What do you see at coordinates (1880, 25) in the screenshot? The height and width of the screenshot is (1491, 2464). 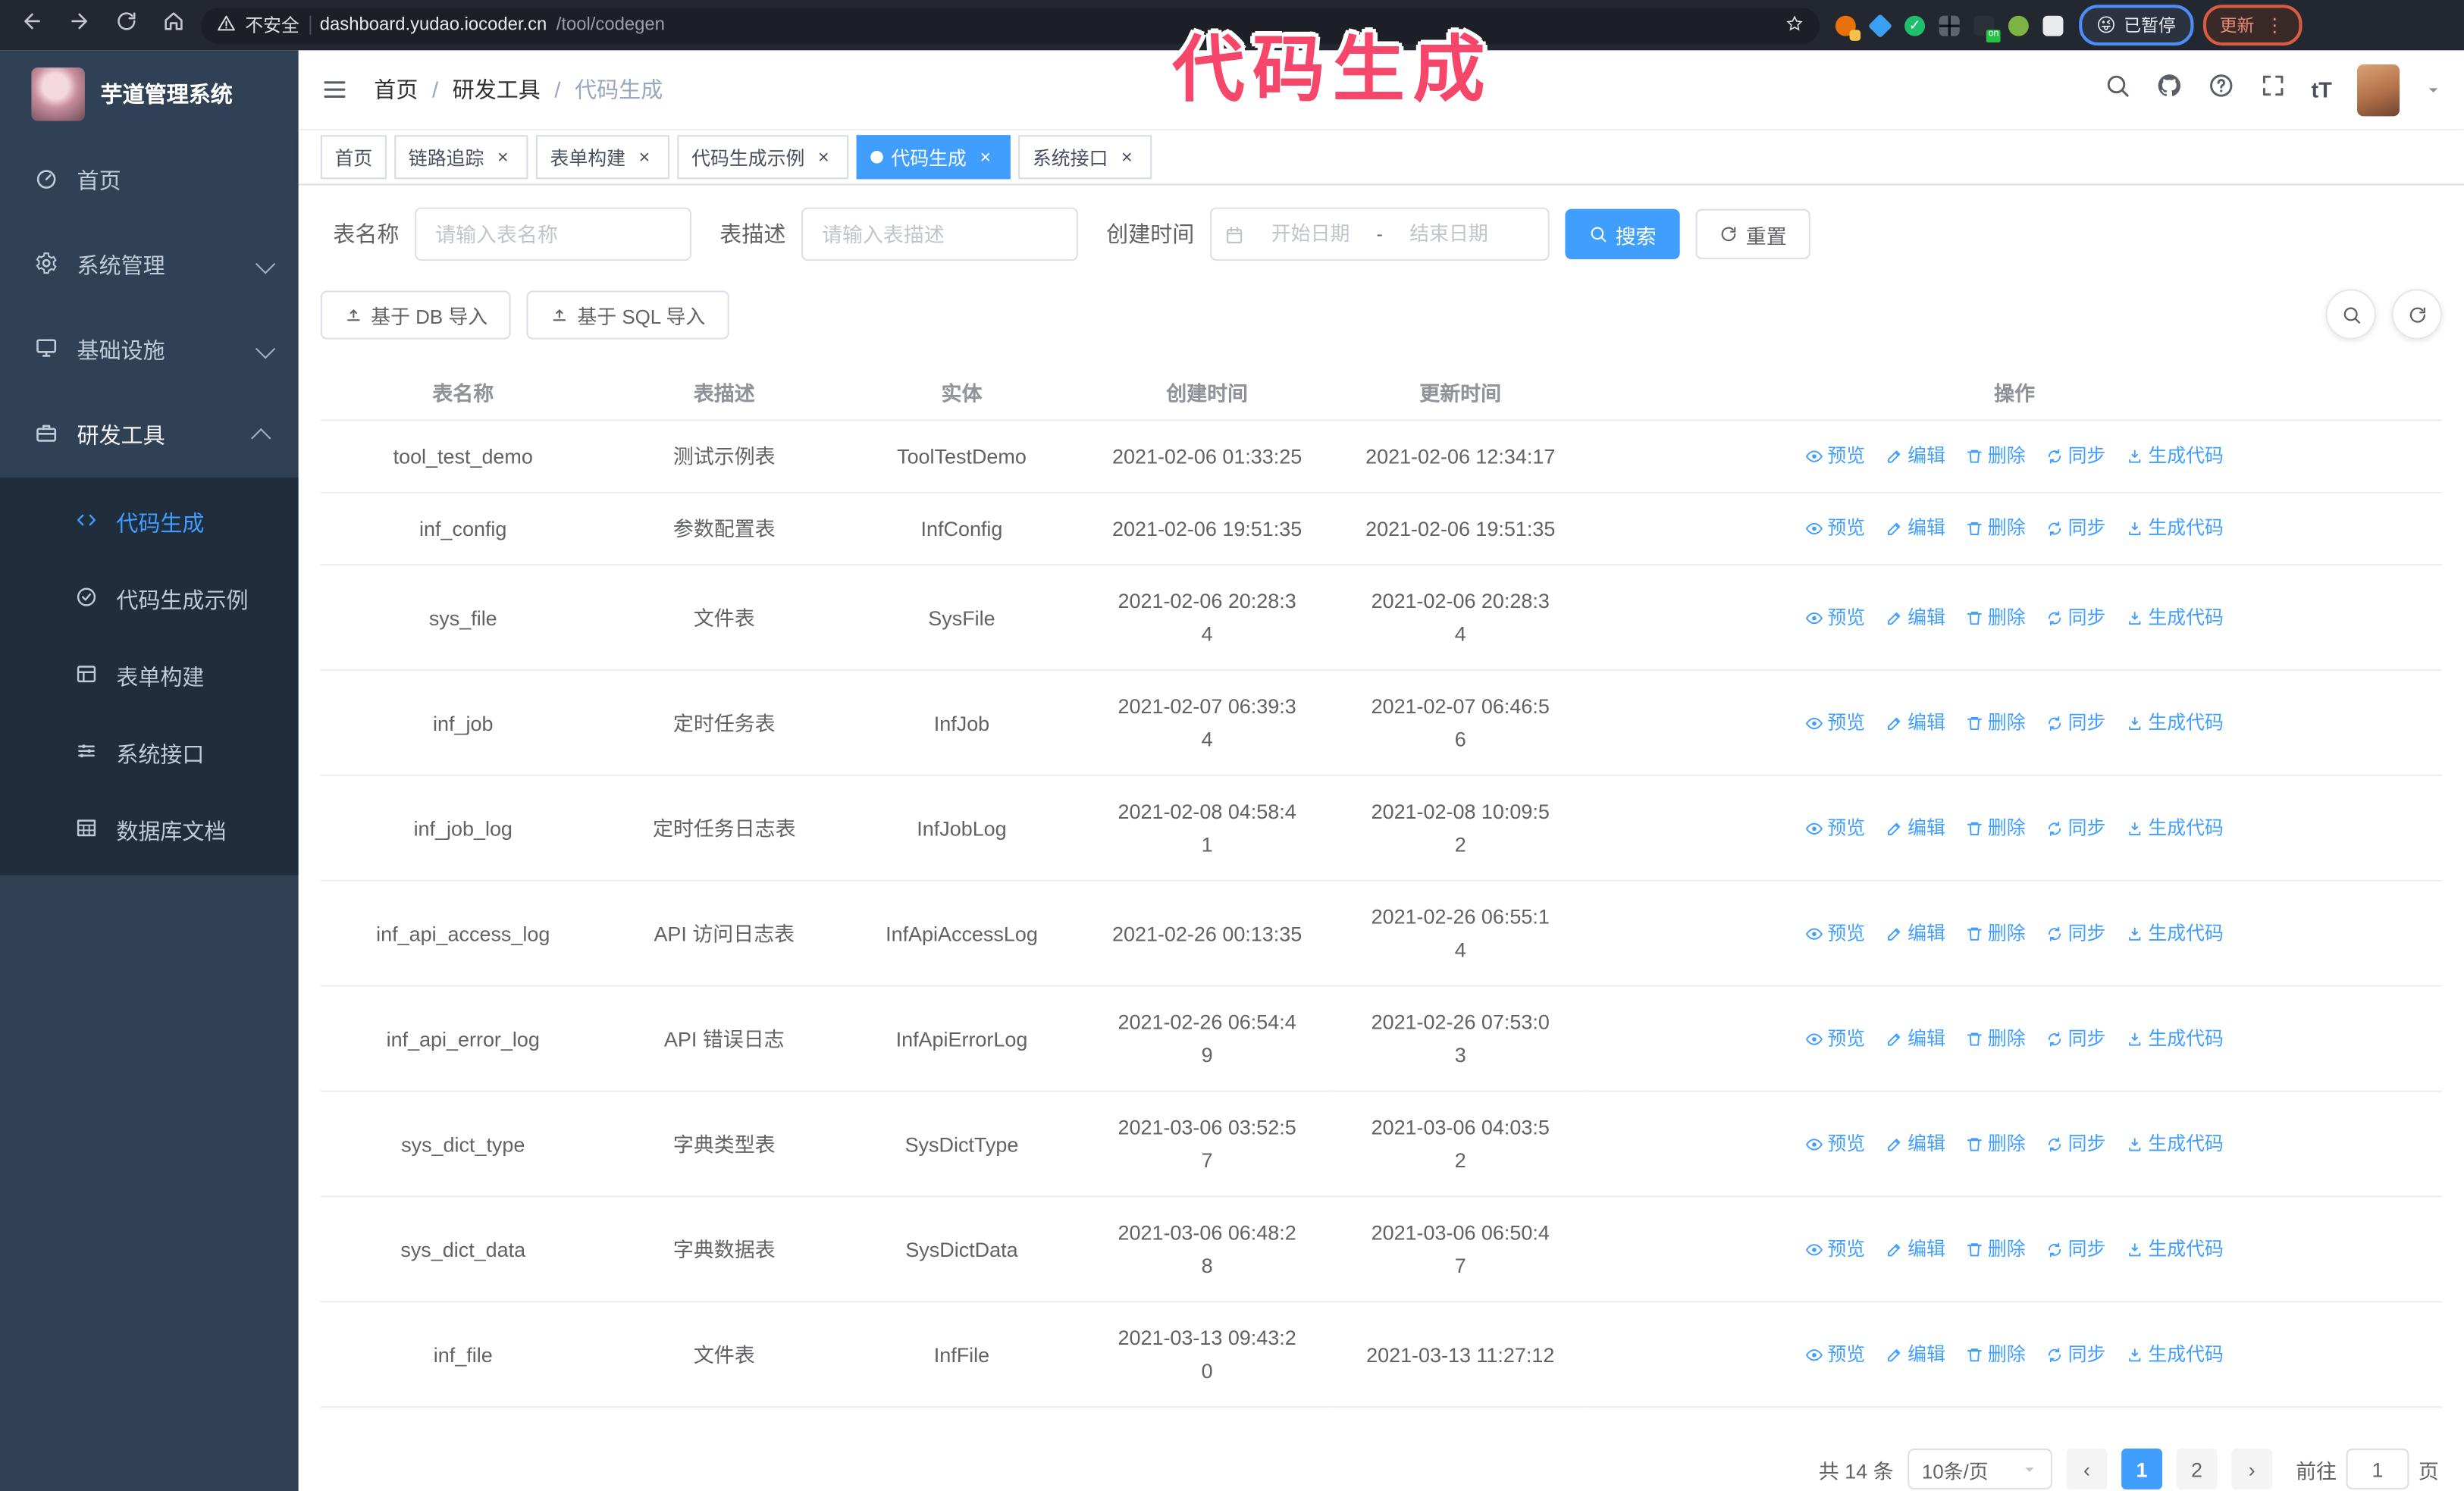 I see `ext-blue-gem-icon` at bounding box center [1880, 25].